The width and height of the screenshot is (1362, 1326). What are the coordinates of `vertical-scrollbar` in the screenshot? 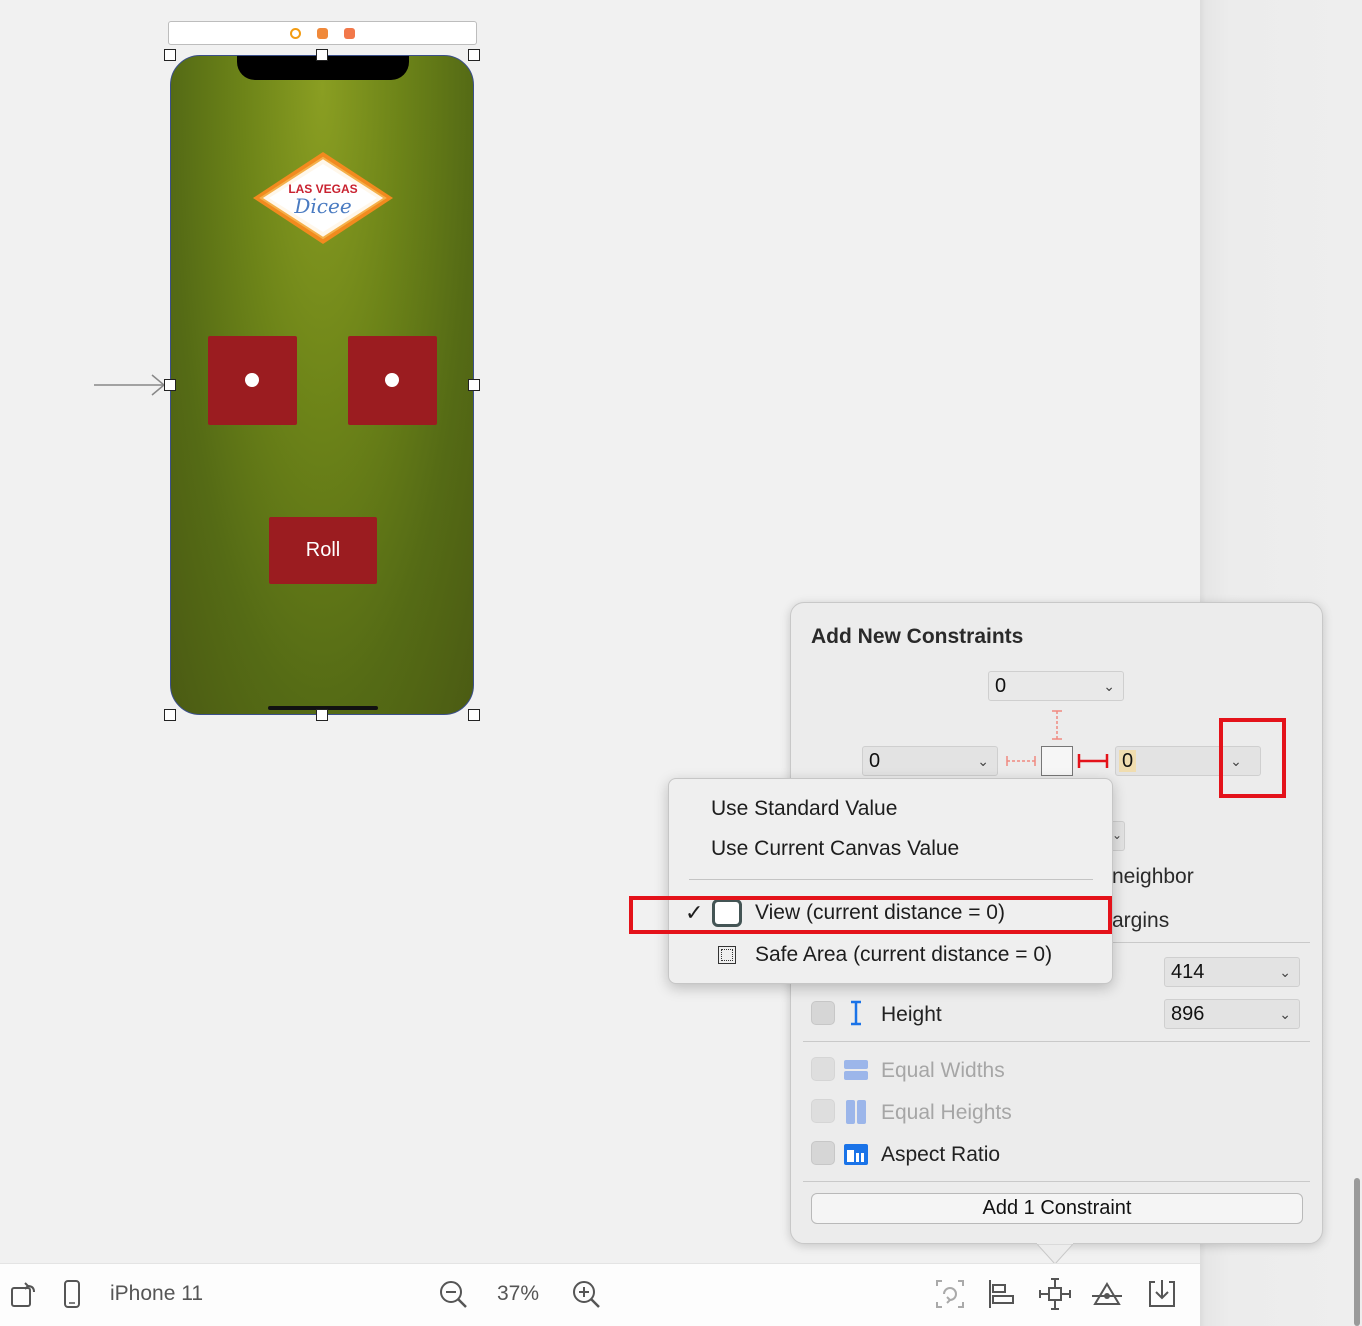 It's located at (1357, 1252).